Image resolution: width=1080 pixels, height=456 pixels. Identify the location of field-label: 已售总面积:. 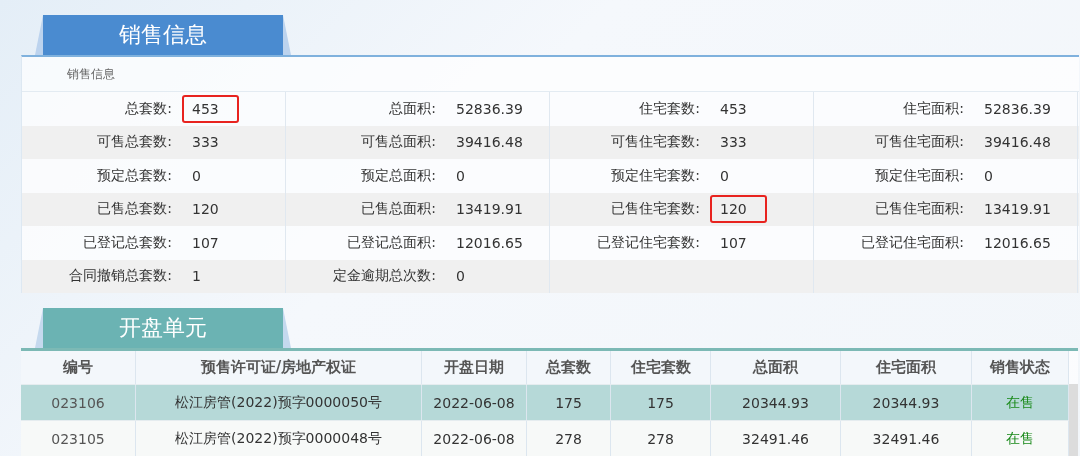
(398, 209).